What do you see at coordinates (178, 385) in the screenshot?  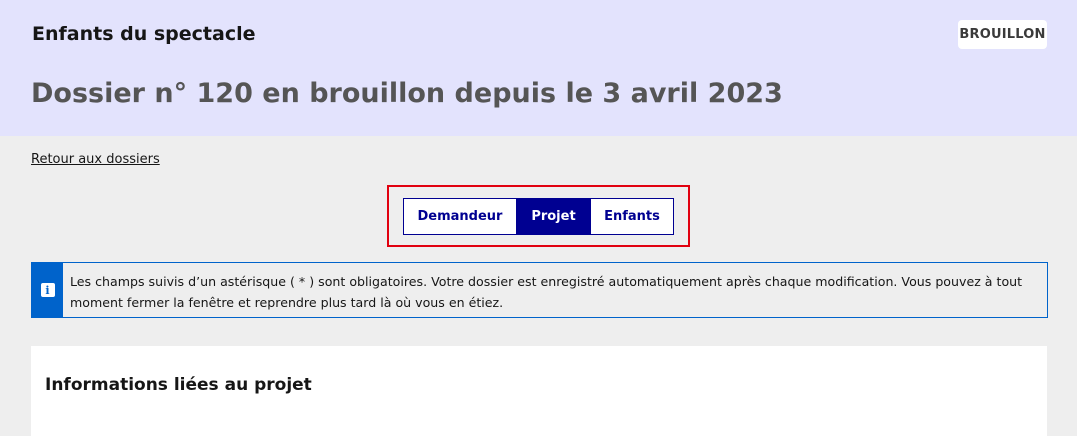 I see `section-title: Informations liées au projet` at bounding box center [178, 385].